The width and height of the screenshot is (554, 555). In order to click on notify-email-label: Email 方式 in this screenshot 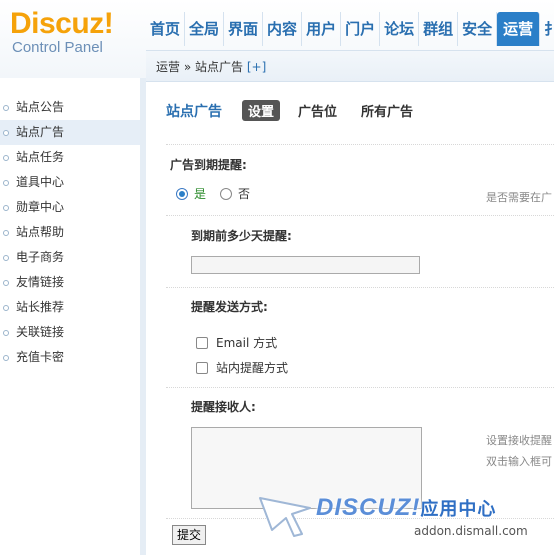, I will do `click(246, 342)`.